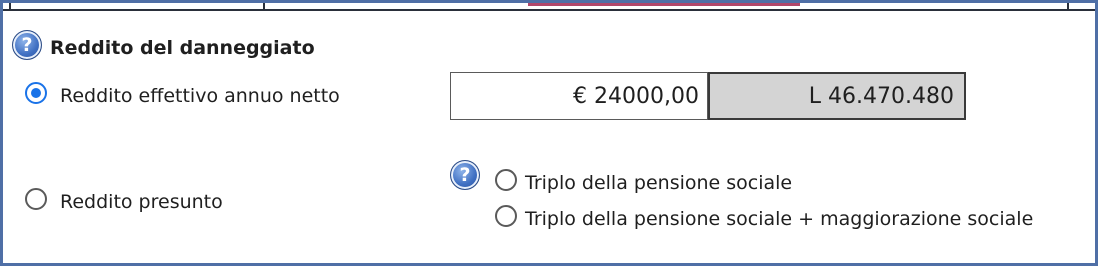 This screenshot has width=1098, height=266. What do you see at coordinates (141, 202) in the screenshot?
I see `radio-label-reddito-presunto: Reddito presunto` at bounding box center [141, 202].